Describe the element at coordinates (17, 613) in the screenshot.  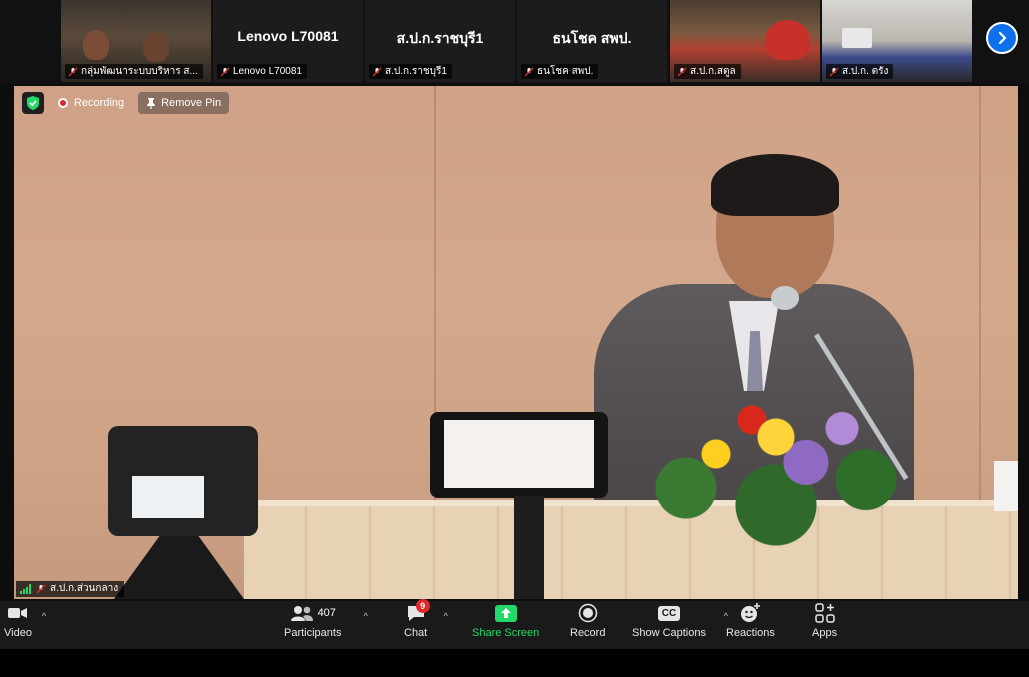
I see `video-camera-icon` at that location.